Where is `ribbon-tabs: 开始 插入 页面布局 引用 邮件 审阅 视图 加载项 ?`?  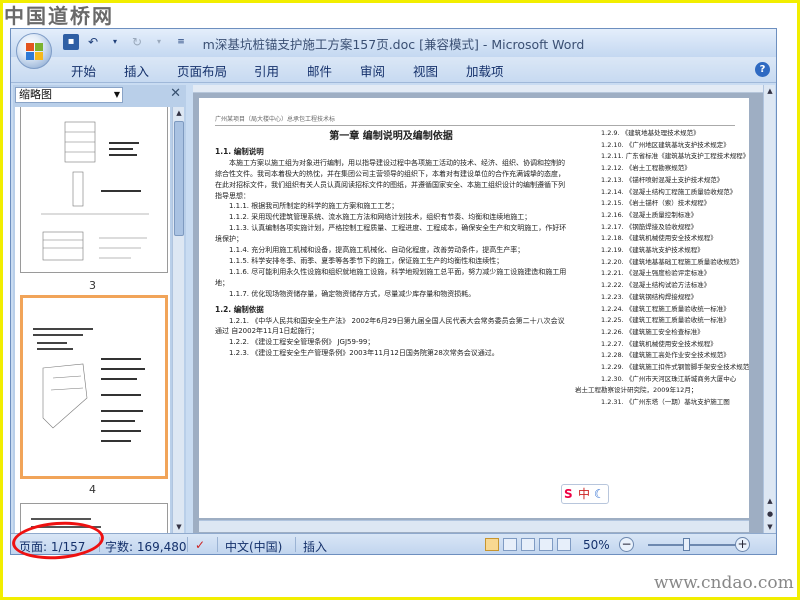
ribbon-tabs: 开始 插入 页面布局 引用 邮件 审阅 视图 加载项 ? is located at coordinates (393, 70).